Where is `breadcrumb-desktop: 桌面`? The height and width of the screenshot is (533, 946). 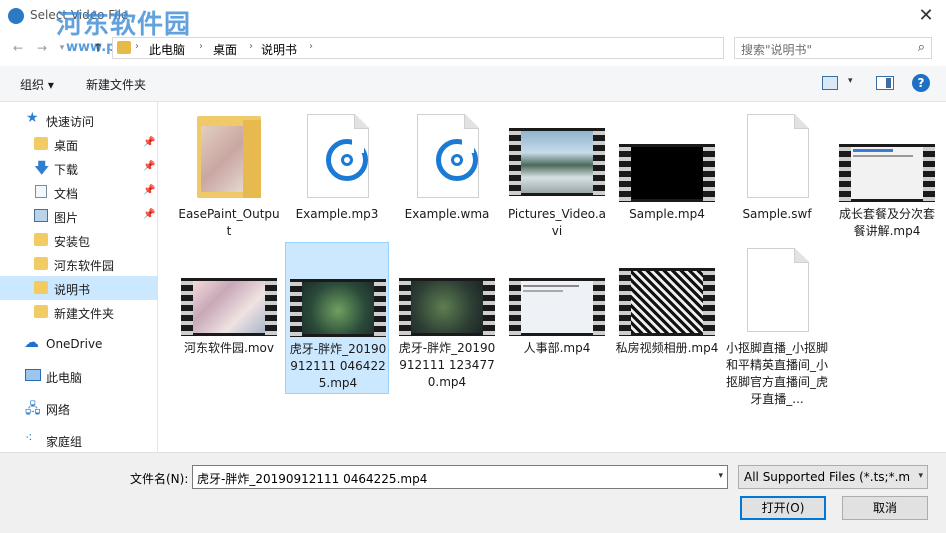
breadcrumb-desktop: 桌面 is located at coordinates (225, 49).